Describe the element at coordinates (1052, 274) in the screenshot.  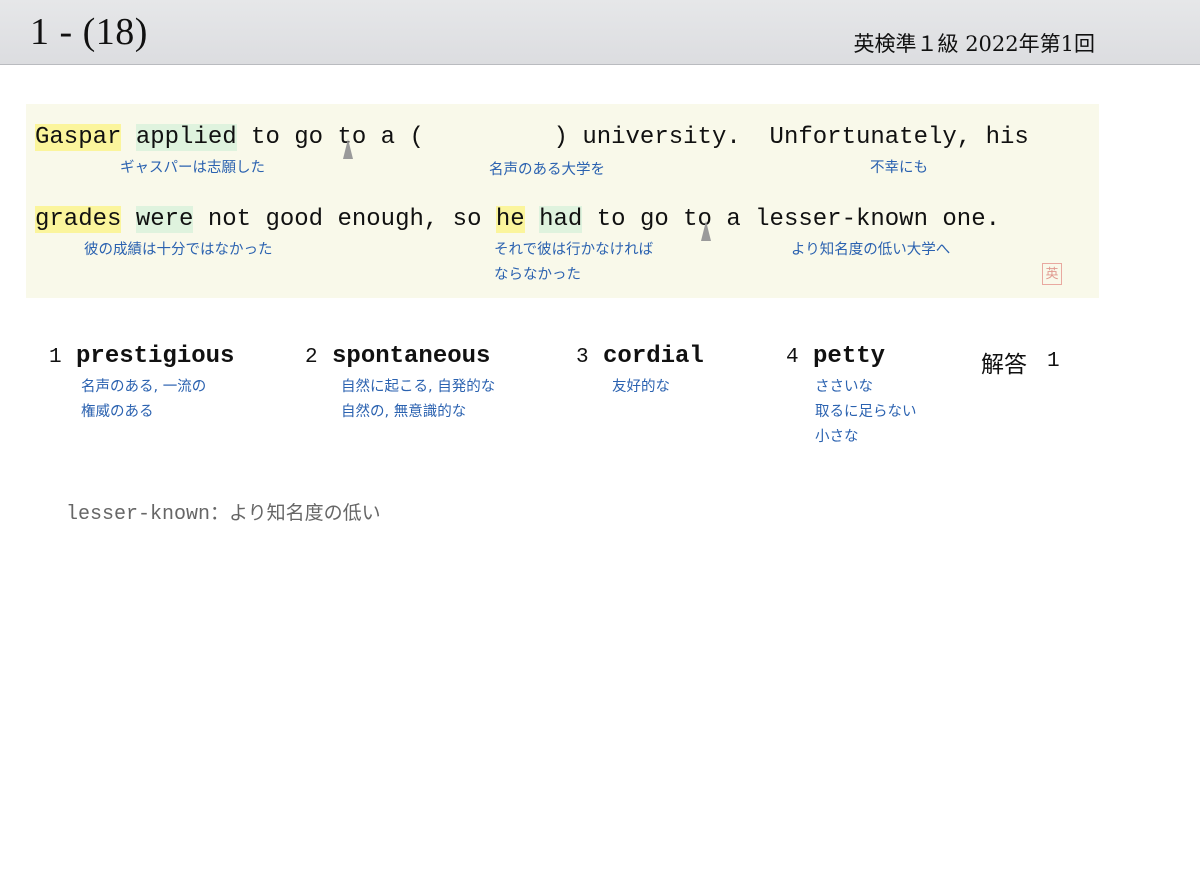
I see `seal-stamp: 英` at that location.